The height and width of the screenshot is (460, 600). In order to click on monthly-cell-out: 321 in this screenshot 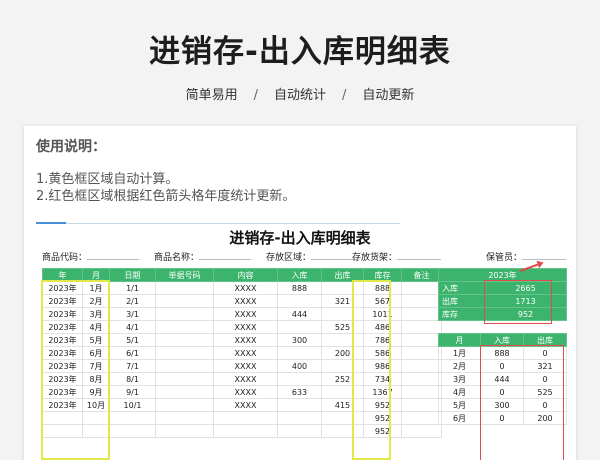, I will do `click(545, 366)`.